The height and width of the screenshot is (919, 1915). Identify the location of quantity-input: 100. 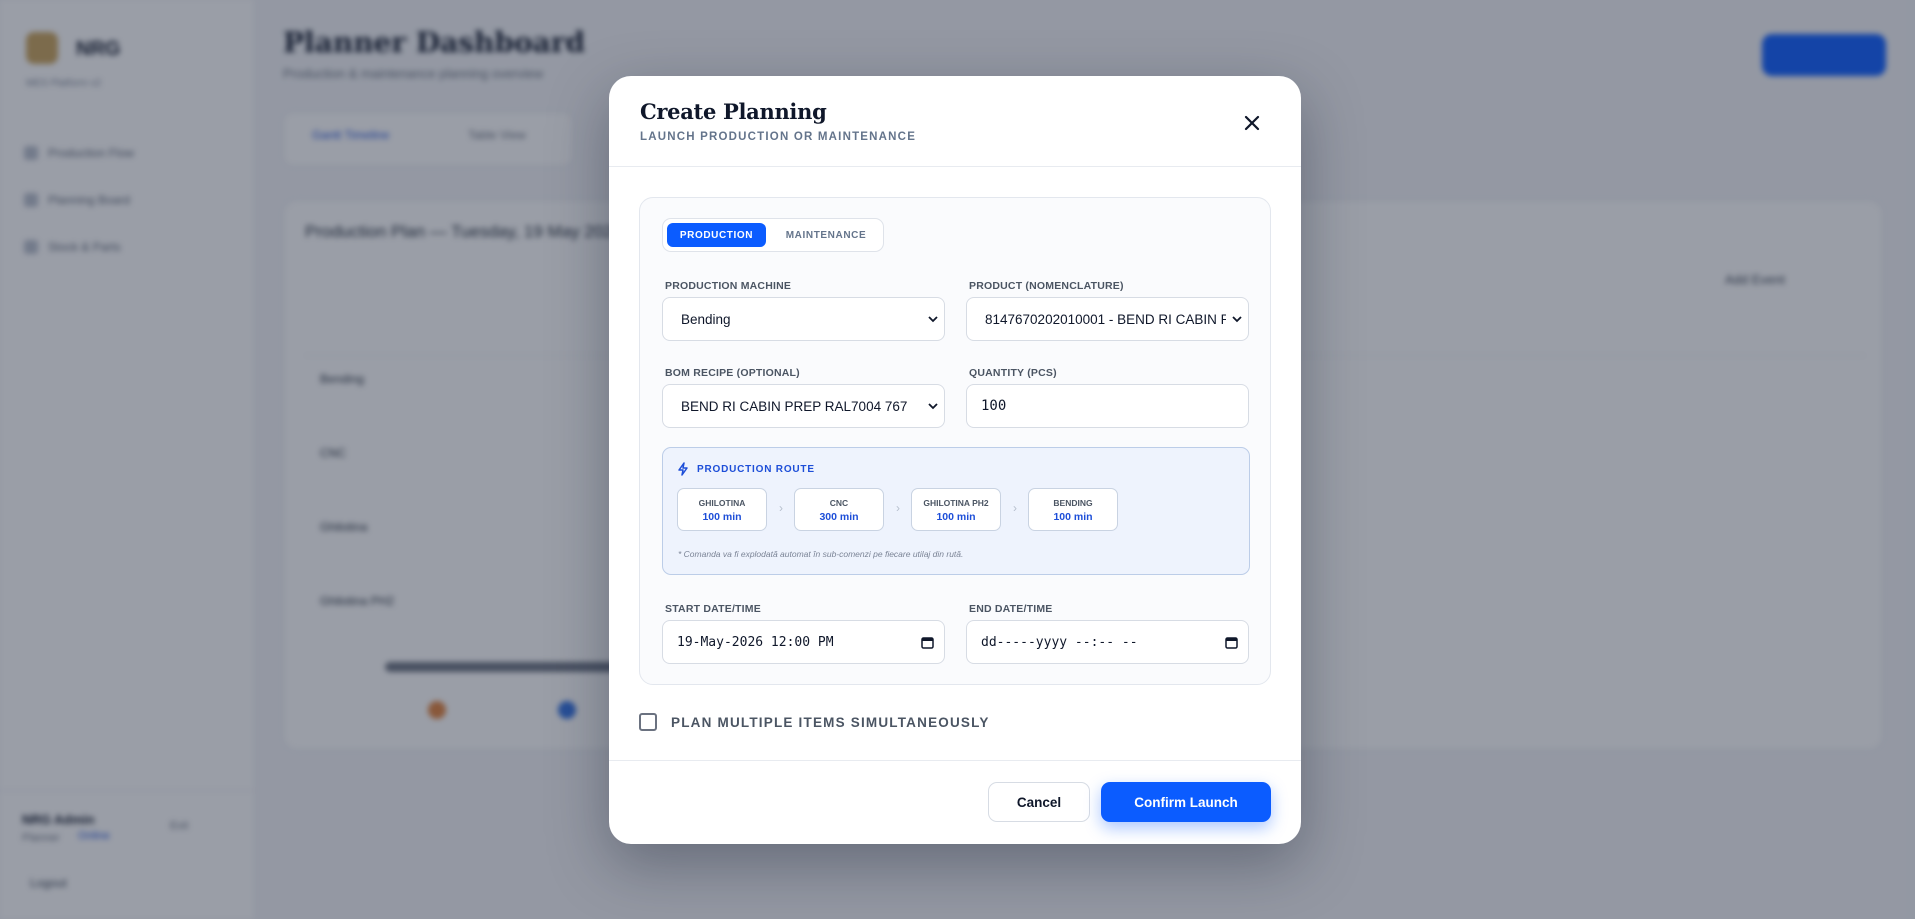
(1107, 406).